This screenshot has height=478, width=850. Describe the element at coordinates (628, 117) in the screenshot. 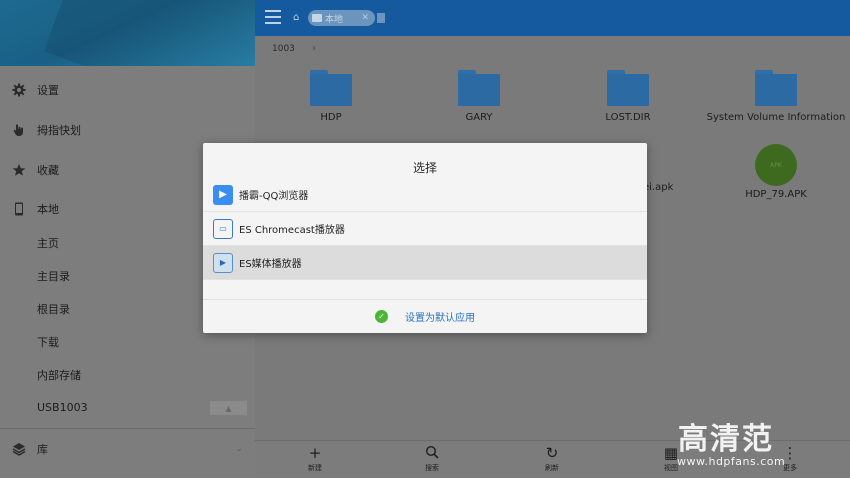

I see `file-name: LOST.DIR` at that location.